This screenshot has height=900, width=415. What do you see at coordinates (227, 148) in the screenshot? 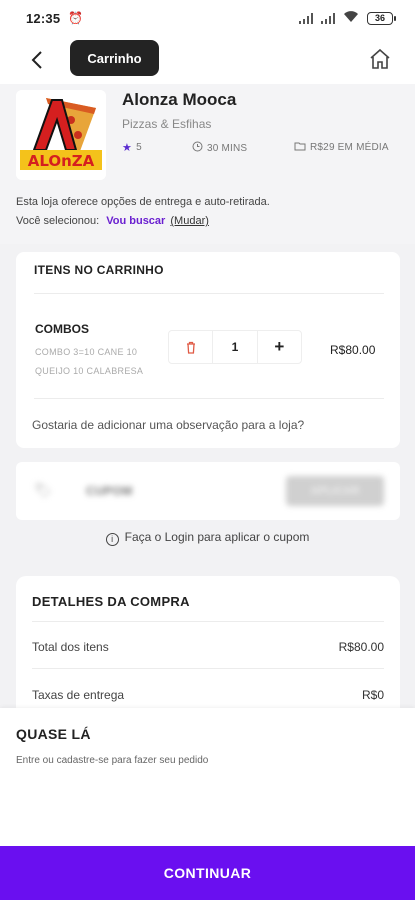
I see `delivery-time-value: 30 MINS` at bounding box center [227, 148].